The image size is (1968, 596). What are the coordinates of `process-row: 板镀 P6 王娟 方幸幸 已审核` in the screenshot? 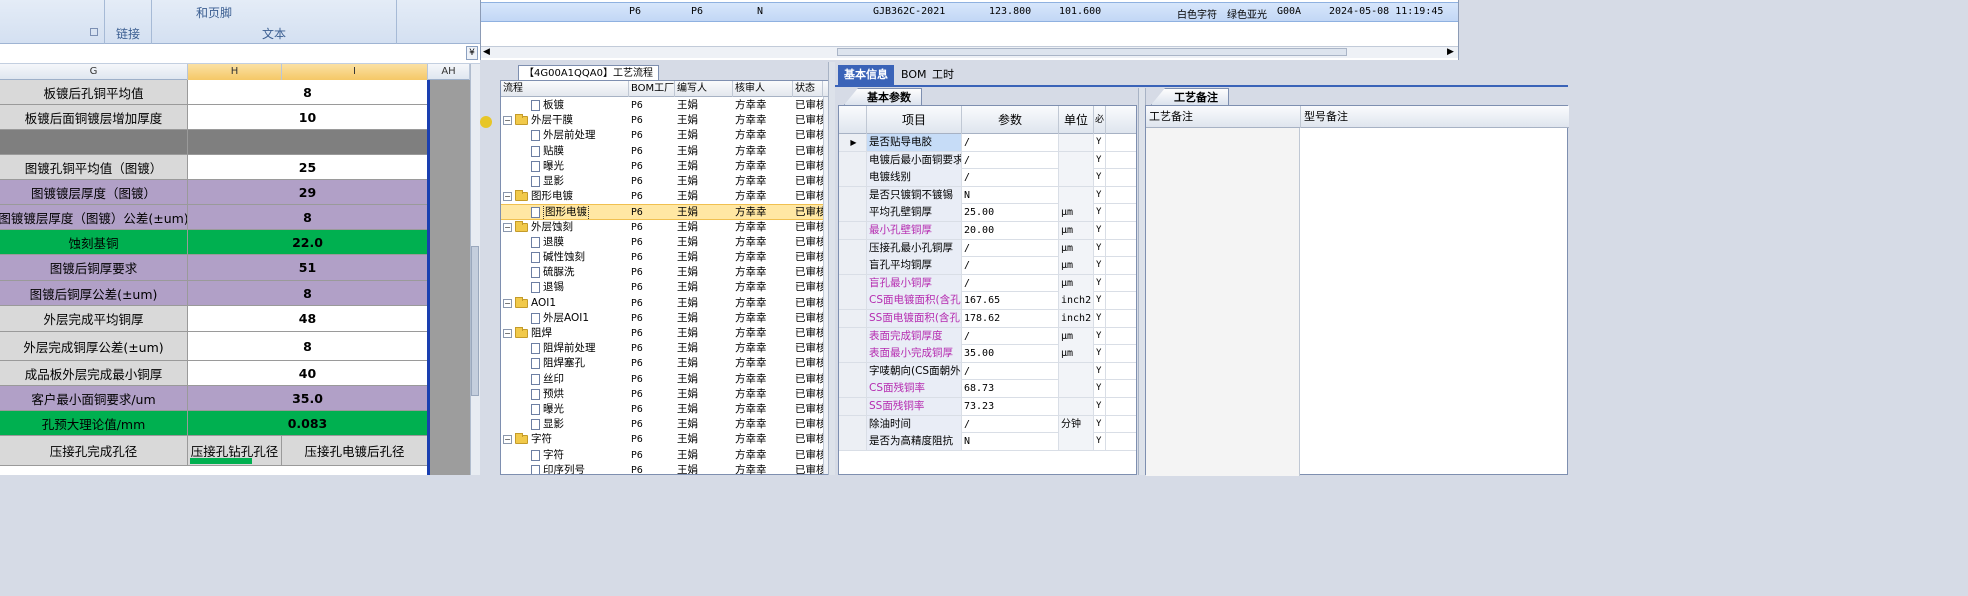 It's located at (666, 105).